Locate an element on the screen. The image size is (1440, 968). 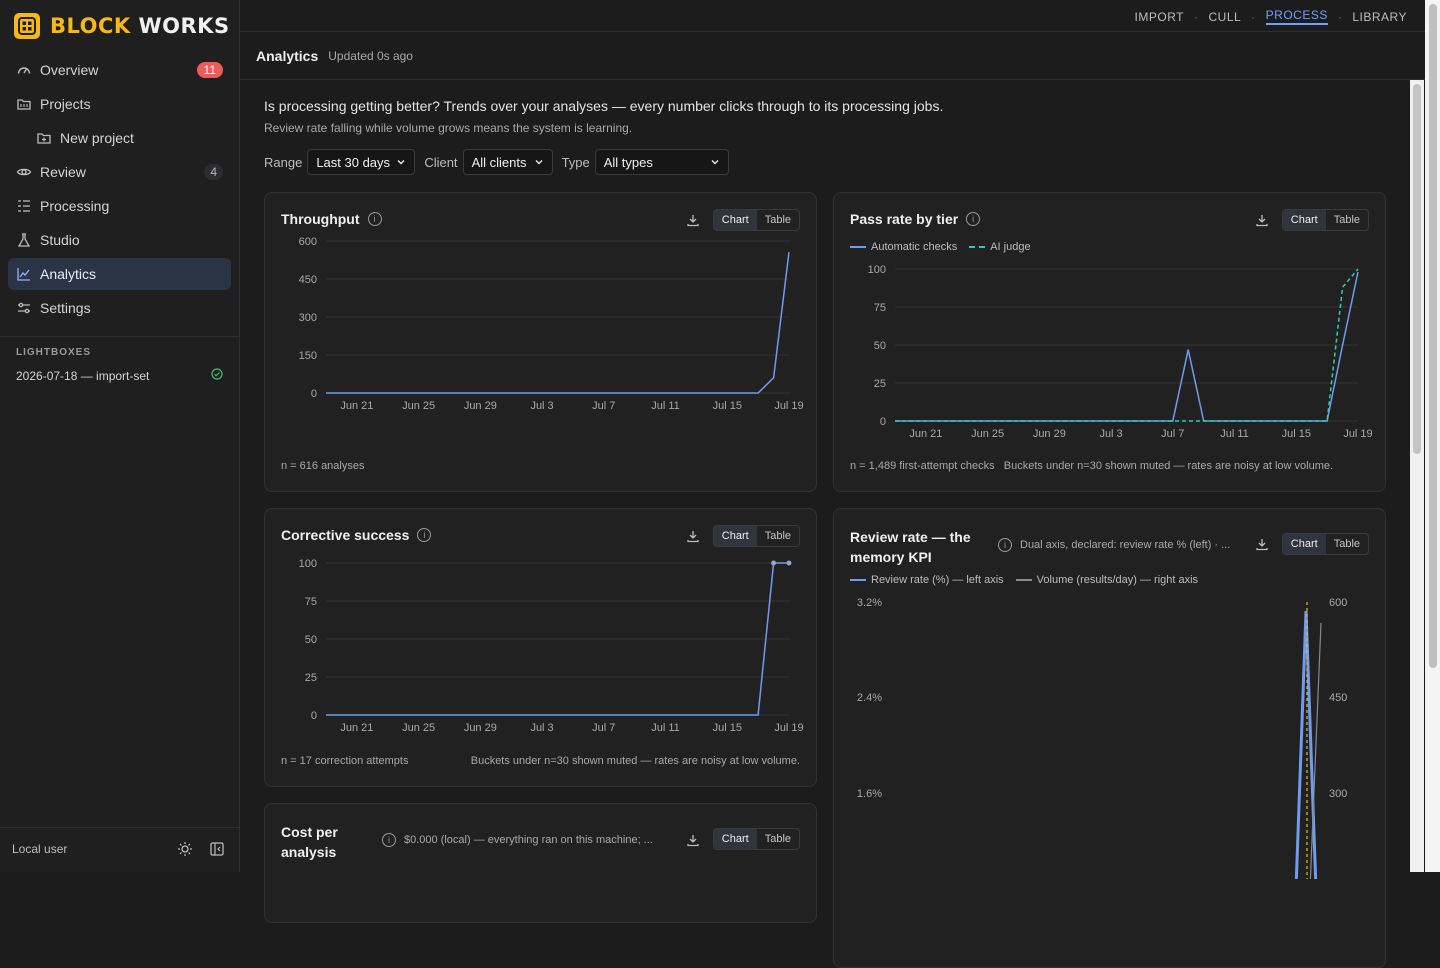
card-title: Throughput i is located at coordinates (331, 219).